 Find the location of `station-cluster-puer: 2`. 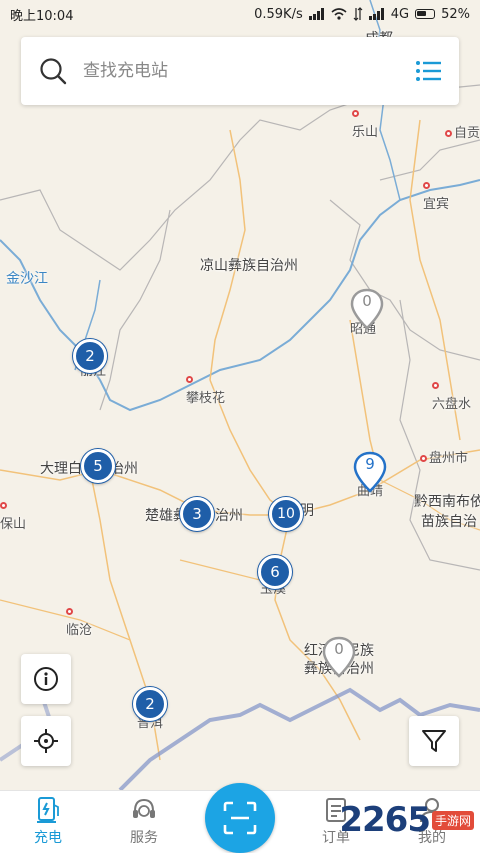

station-cluster-puer: 2 is located at coordinates (150, 704).